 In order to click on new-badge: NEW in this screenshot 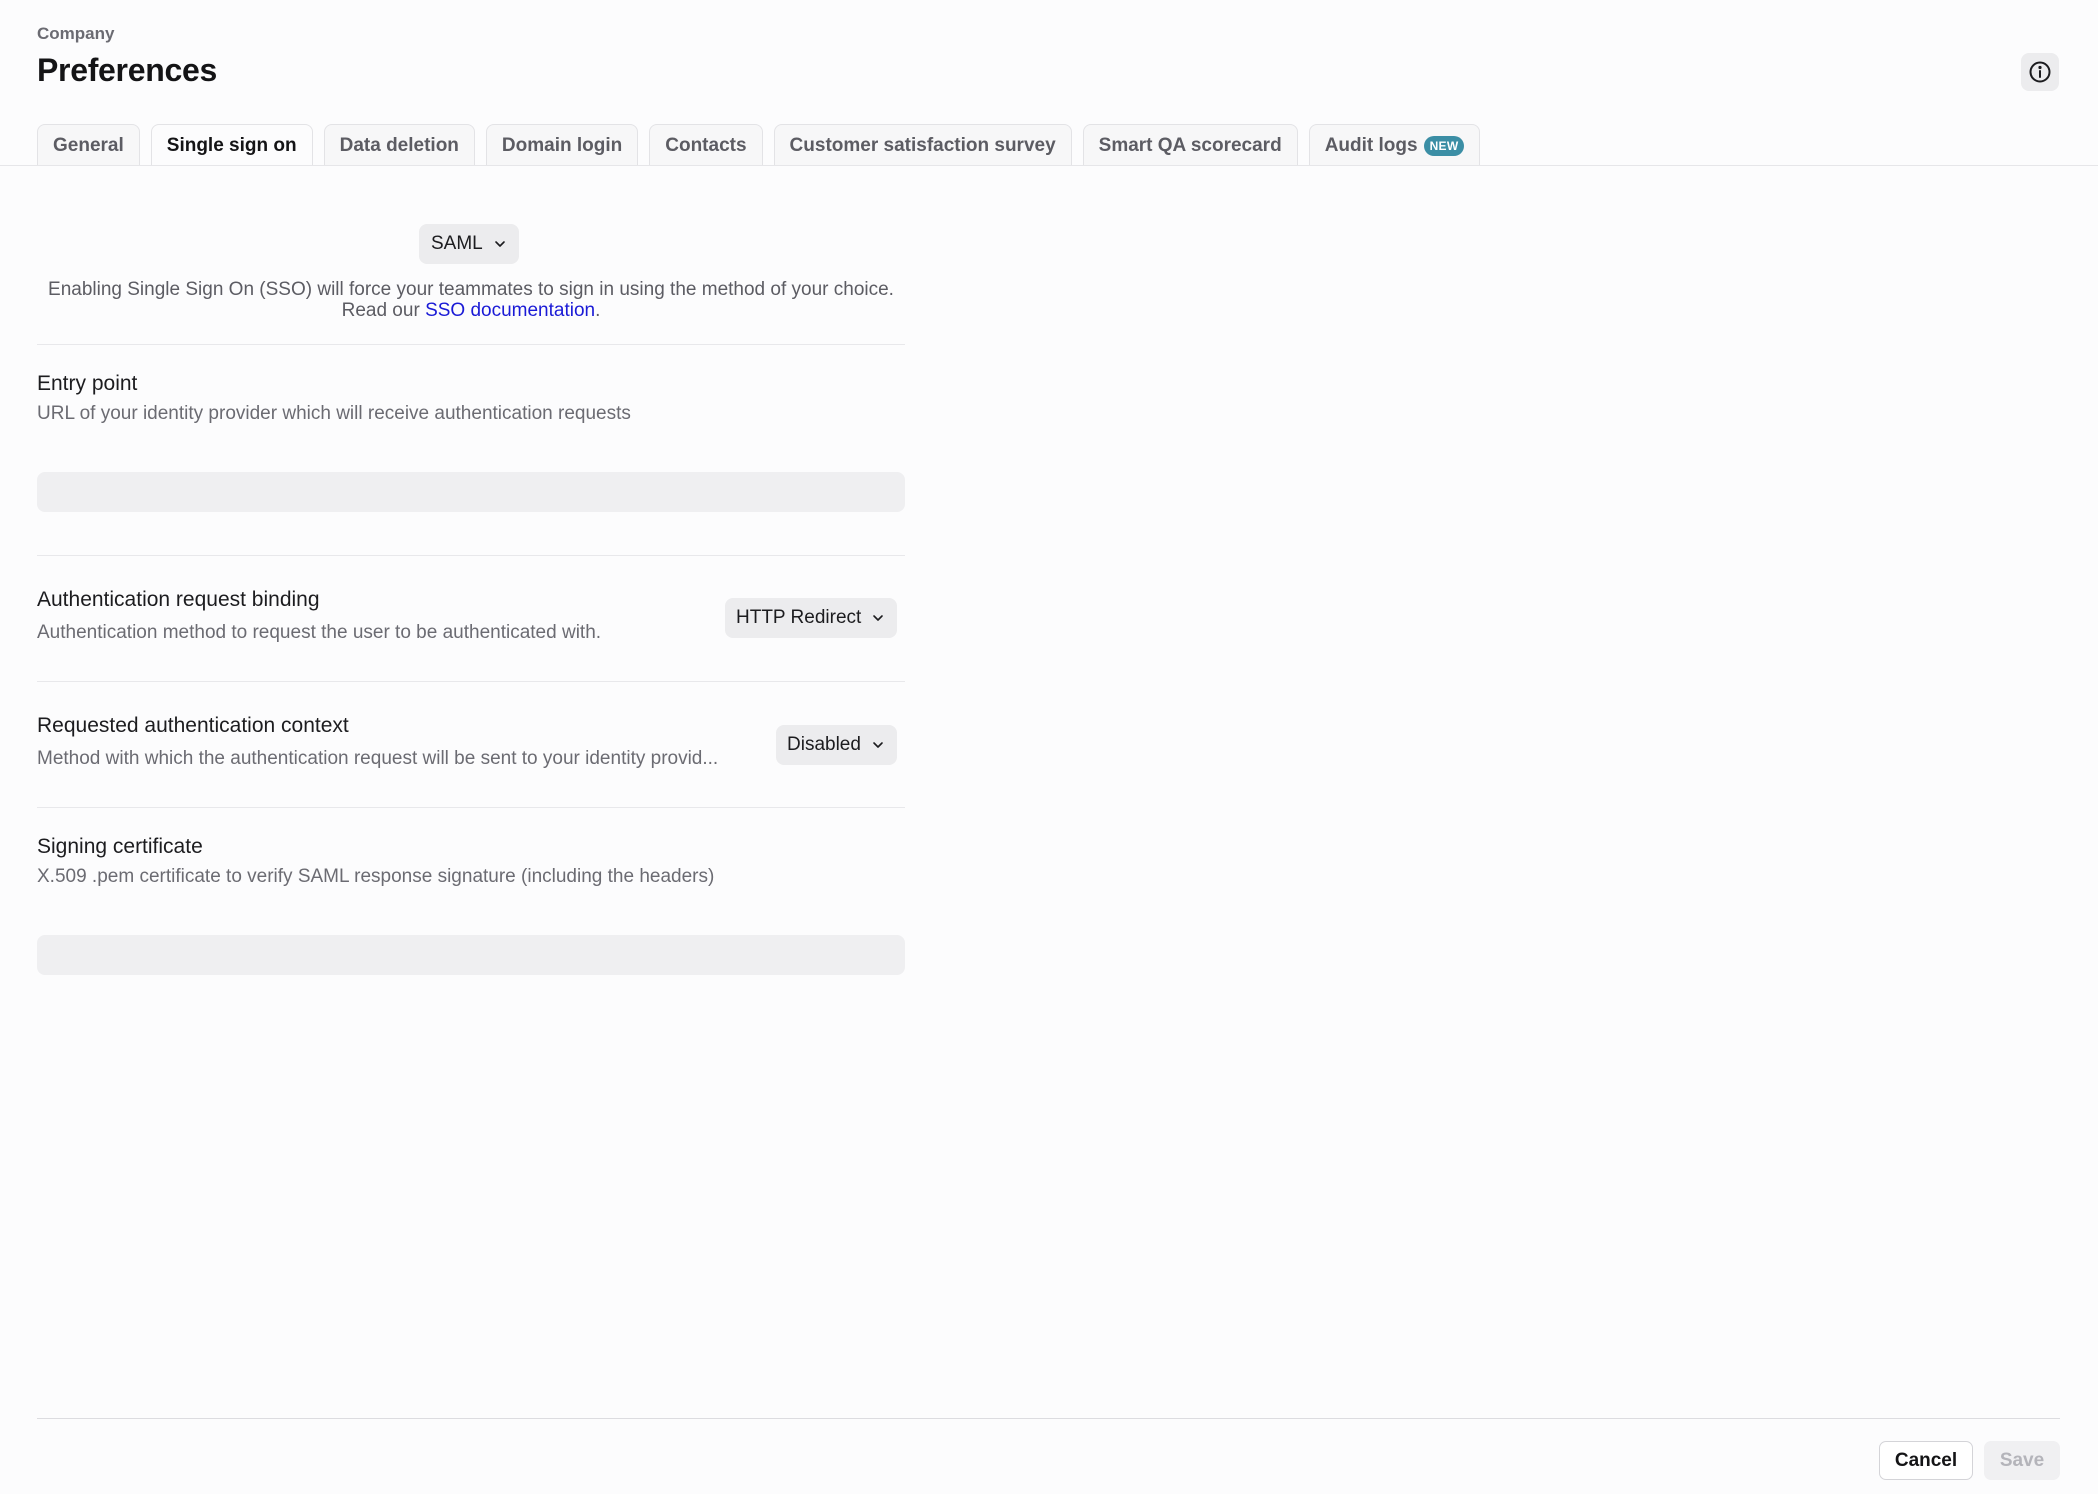, I will do `click(1444, 145)`.